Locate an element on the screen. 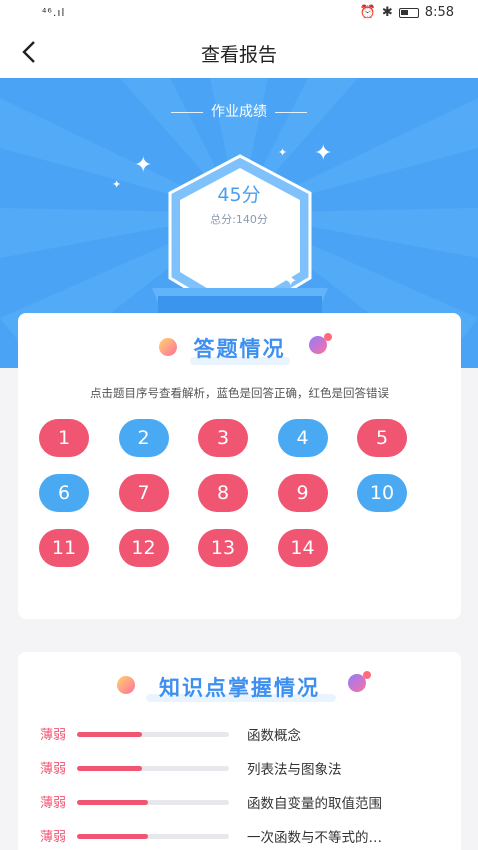  alarm-icon: ⏰ is located at coordinates (367, 12).